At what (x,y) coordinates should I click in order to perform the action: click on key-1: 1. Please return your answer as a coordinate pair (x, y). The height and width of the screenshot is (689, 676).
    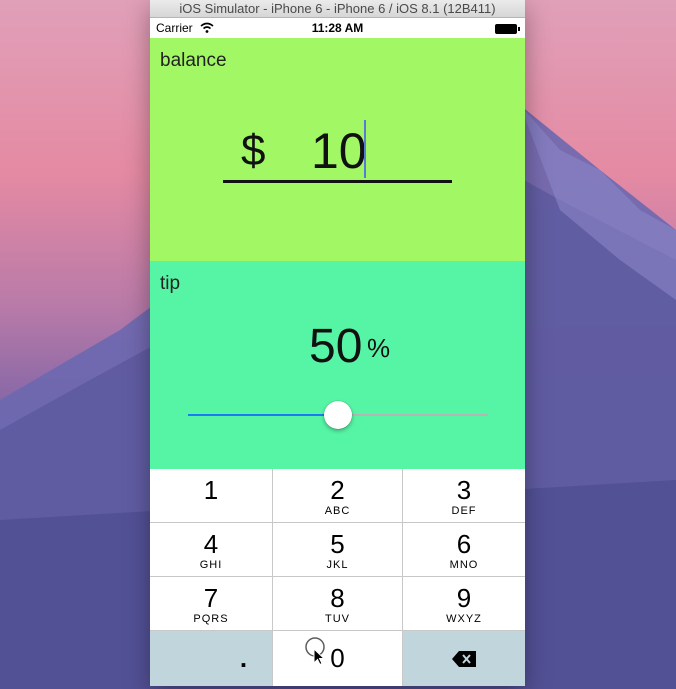
    Looking at the image, I should click on (211, 496).